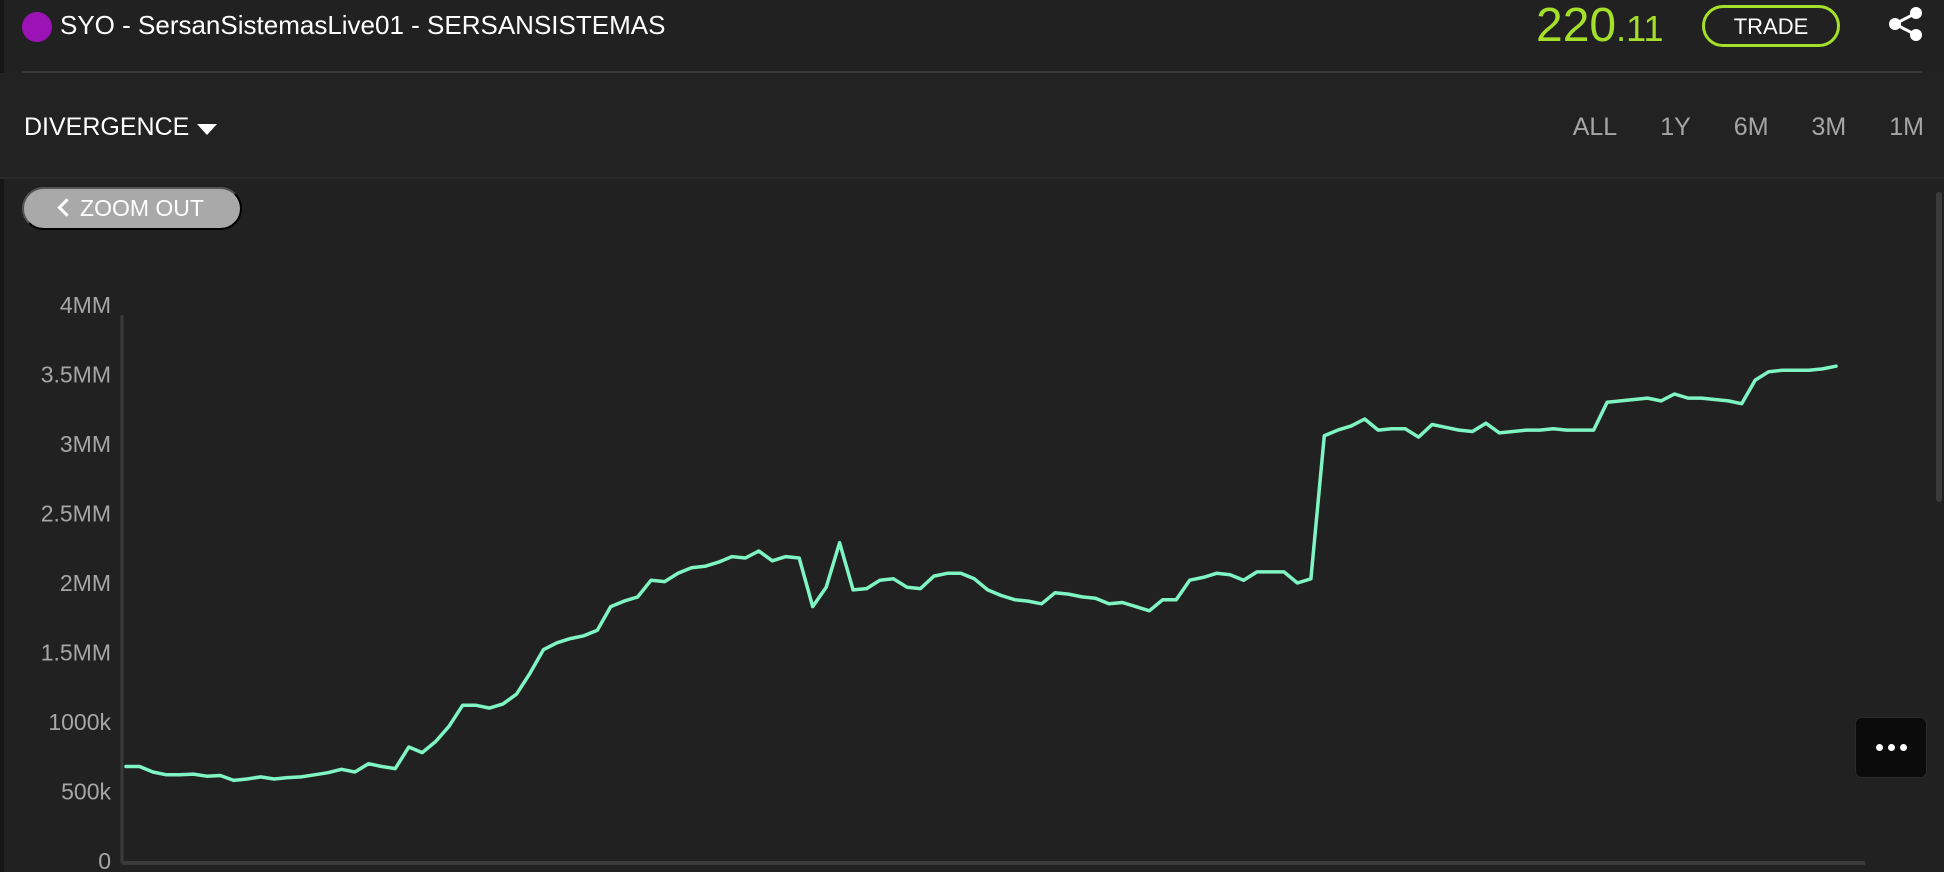 The height and width of the screenshot is (872, 1944). I want to click on caret-down-icon, so click(207, 129).